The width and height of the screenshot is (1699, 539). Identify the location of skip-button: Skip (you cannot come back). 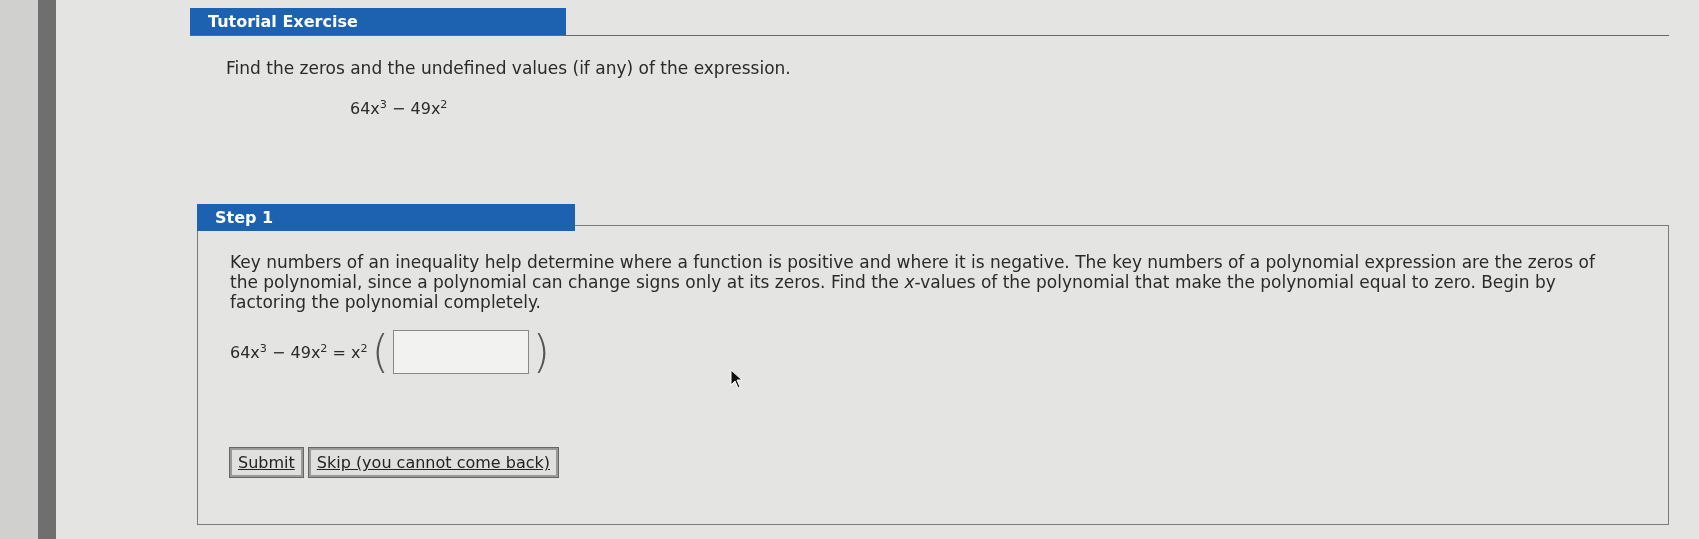
(433, 463).